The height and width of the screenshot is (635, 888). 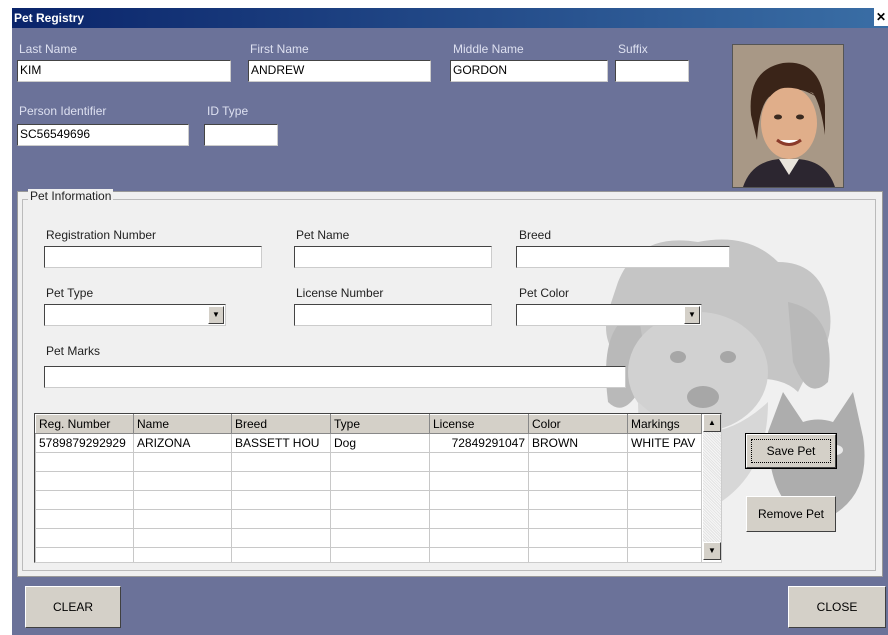 What do you see at coordinates (535, 235) in the screenshot?
I see `breed-label: Breed` at bounding box center [535, 235].